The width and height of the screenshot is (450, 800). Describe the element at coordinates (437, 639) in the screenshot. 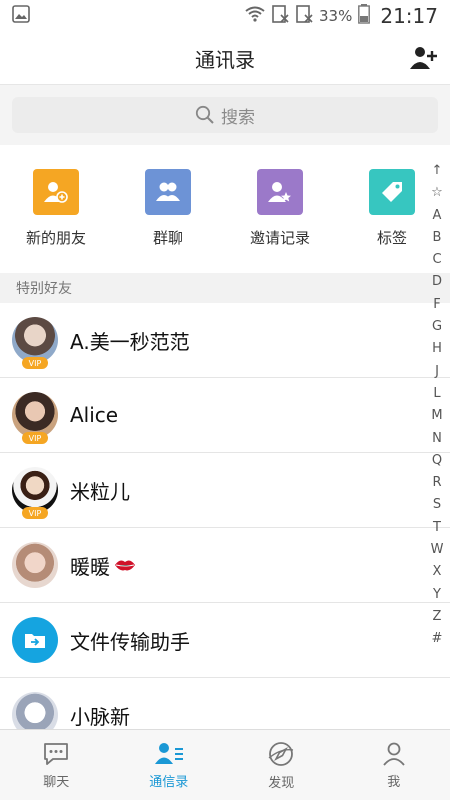

I see `index-letter: #` at that location.